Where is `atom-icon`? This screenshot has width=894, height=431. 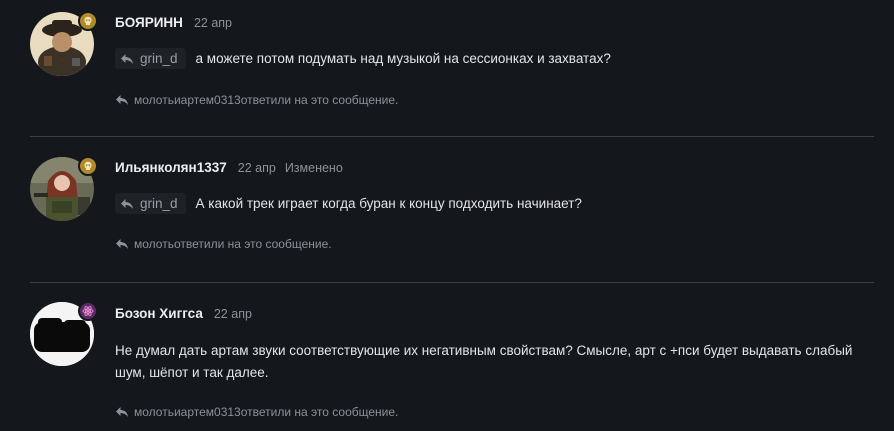
atom-icon is located at coordinates (88, 311).